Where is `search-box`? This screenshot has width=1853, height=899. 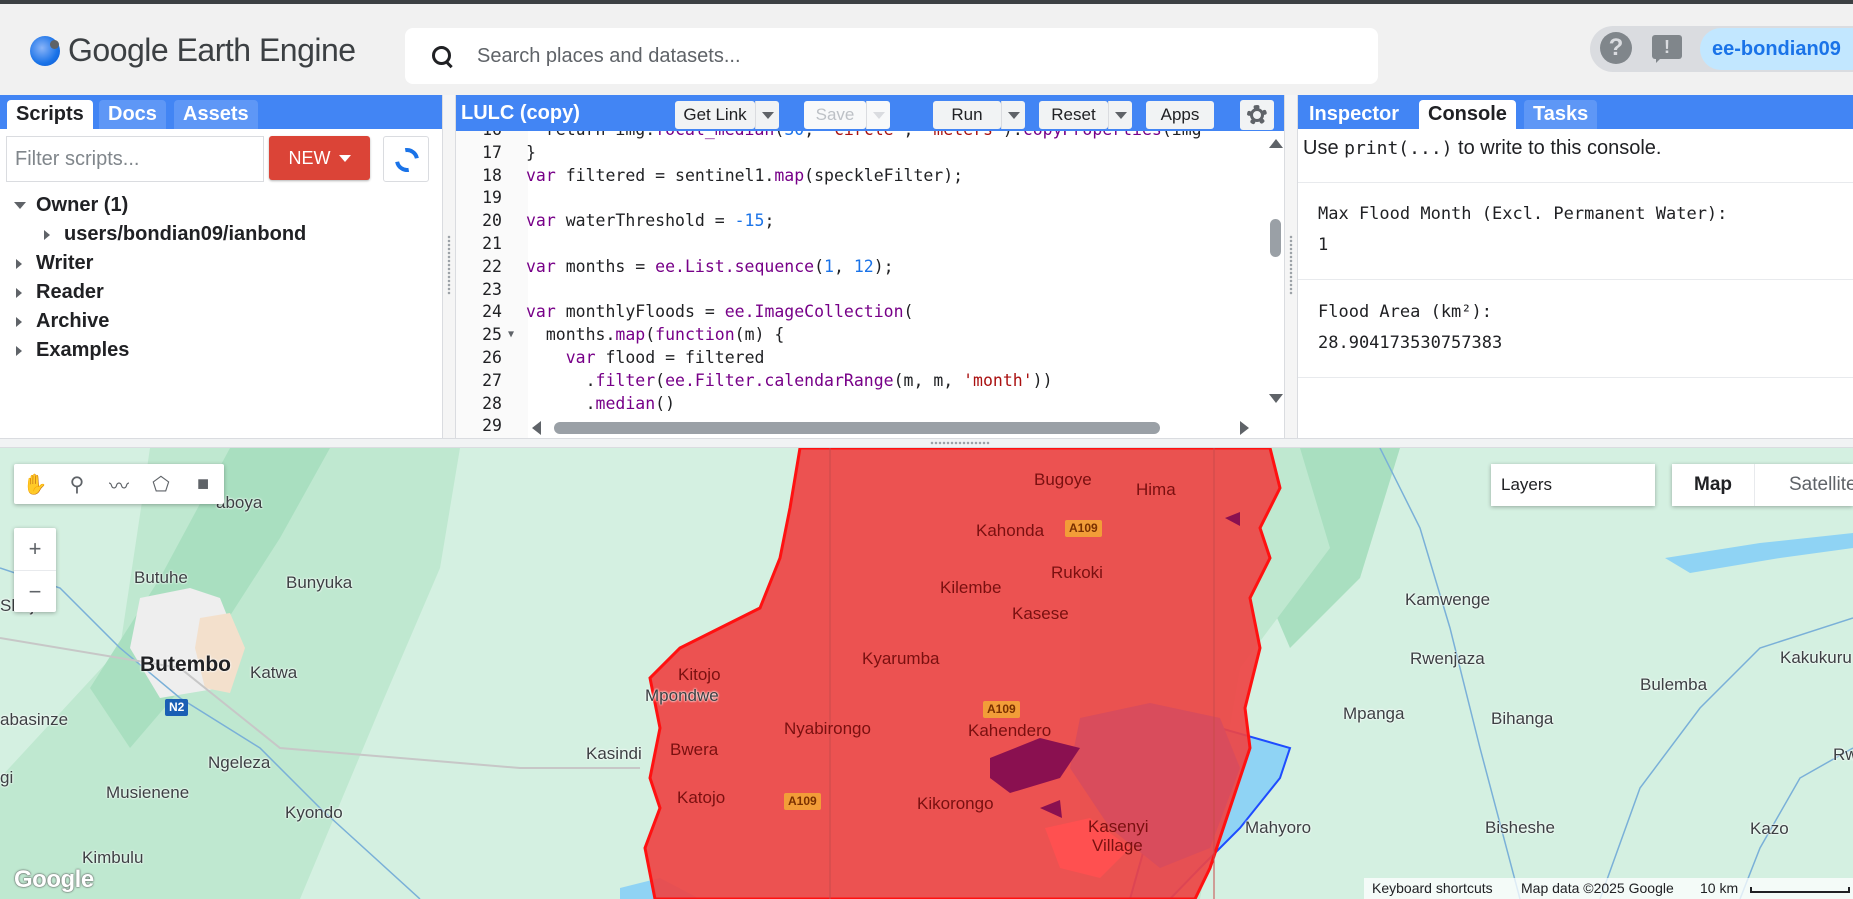 search-box is located at coordinates (891, 56).